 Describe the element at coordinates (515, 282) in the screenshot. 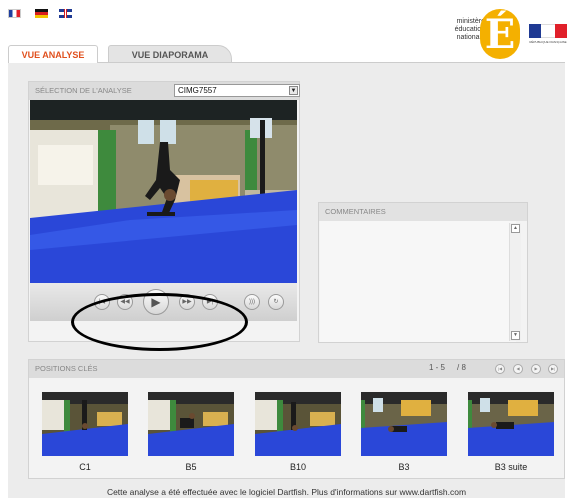

I see `comments-scrollbar: ▲ ▼` at that location.